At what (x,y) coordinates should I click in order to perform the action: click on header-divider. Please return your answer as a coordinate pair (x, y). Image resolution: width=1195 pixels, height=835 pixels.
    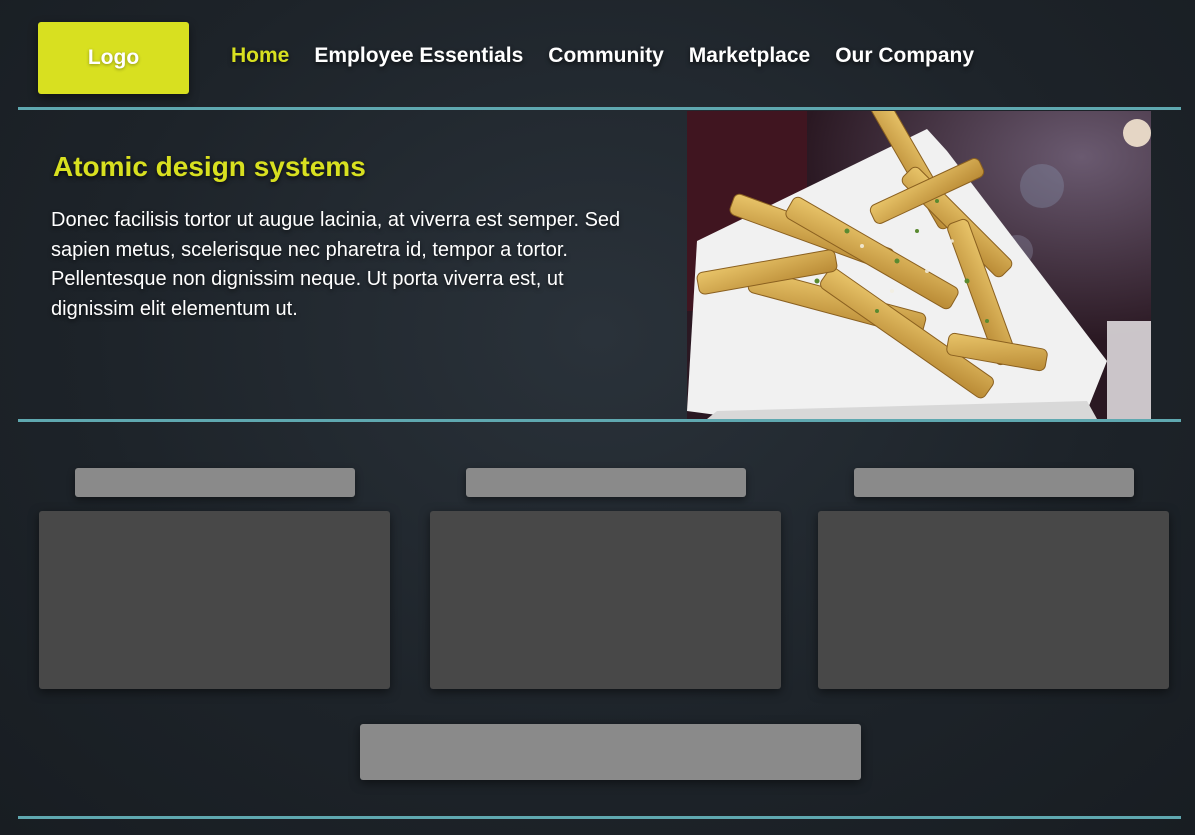
    Looking at the image, I should click on (599, 108).